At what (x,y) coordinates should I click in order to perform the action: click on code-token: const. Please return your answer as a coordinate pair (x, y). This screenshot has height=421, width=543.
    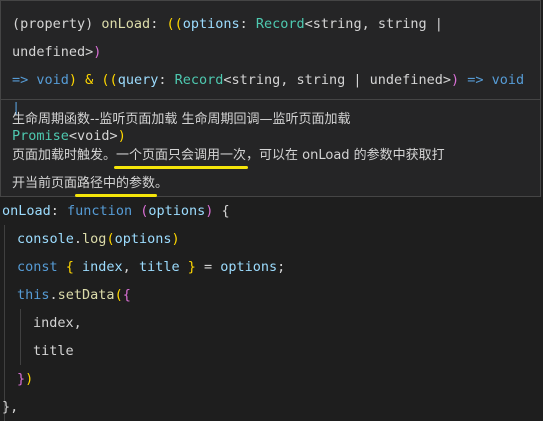
    Looking at the image, I should click on (37, 267).